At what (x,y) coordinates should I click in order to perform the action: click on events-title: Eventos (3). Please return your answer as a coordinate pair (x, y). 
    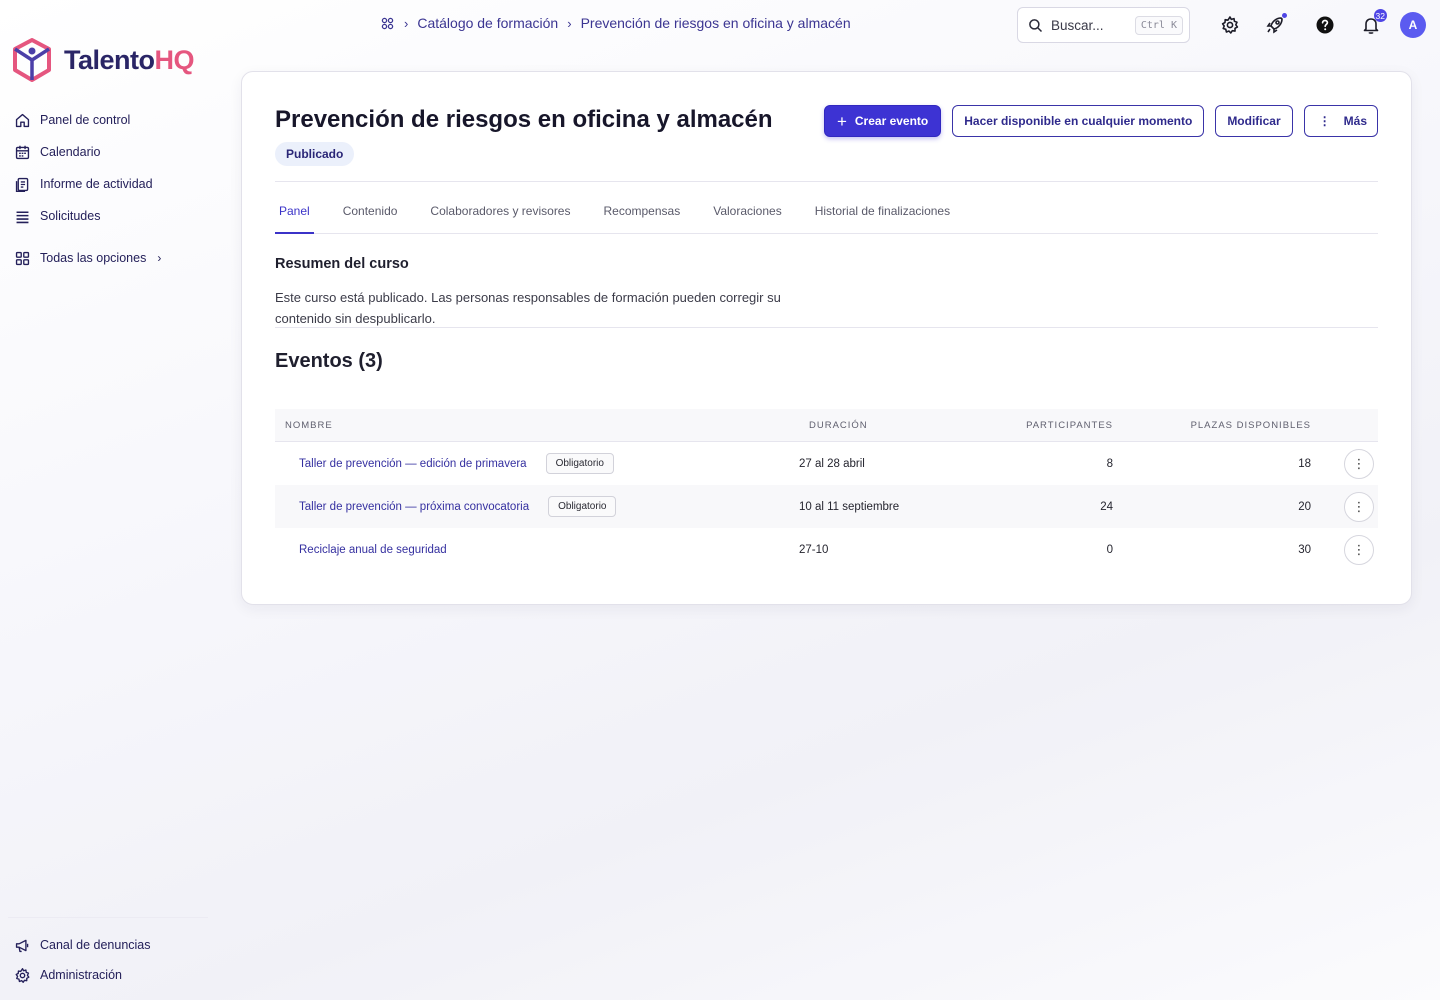
    Looking at the image, I should click on (329, 361).